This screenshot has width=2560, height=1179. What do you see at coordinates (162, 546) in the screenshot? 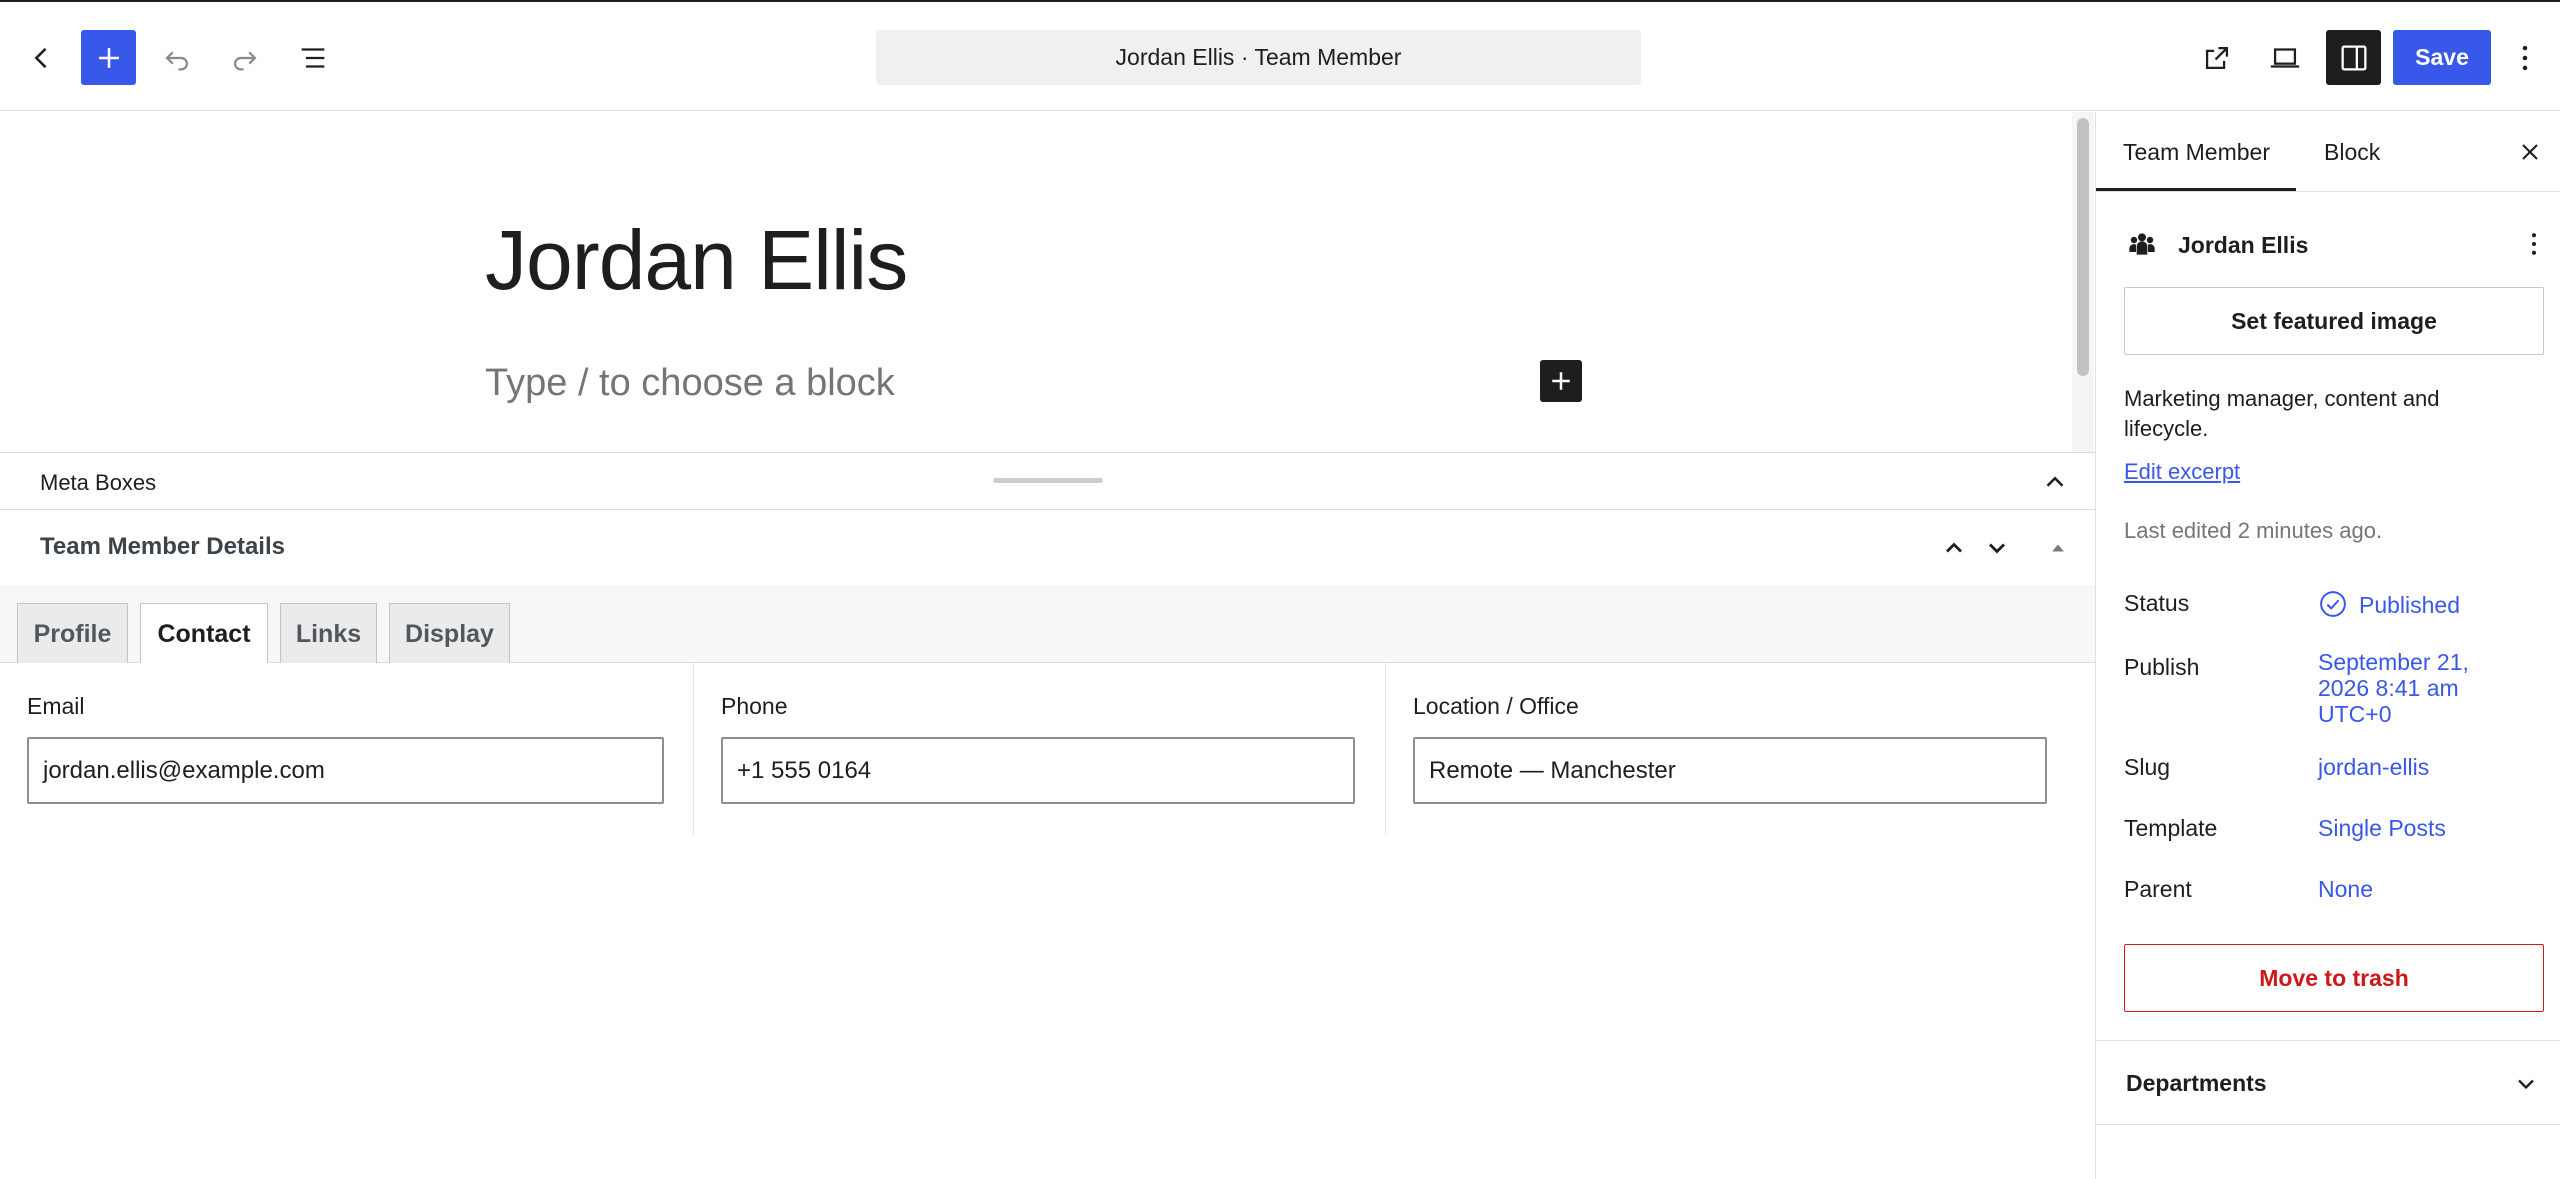
I see `team-member-details-title: Team Member Details` at bounding box center [162, 546].